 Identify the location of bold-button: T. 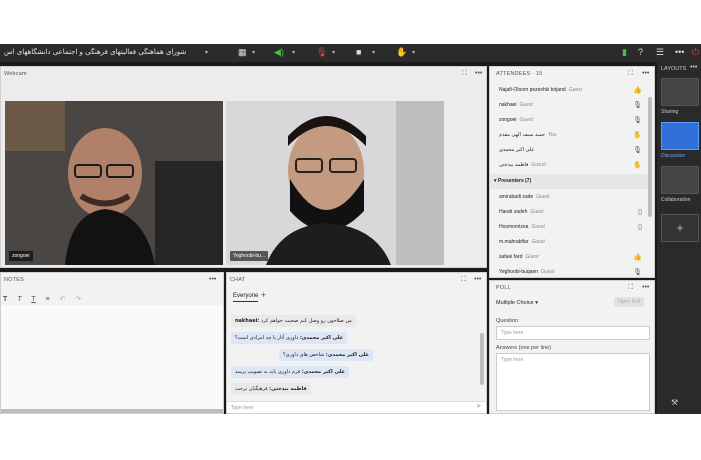
(5, 299).